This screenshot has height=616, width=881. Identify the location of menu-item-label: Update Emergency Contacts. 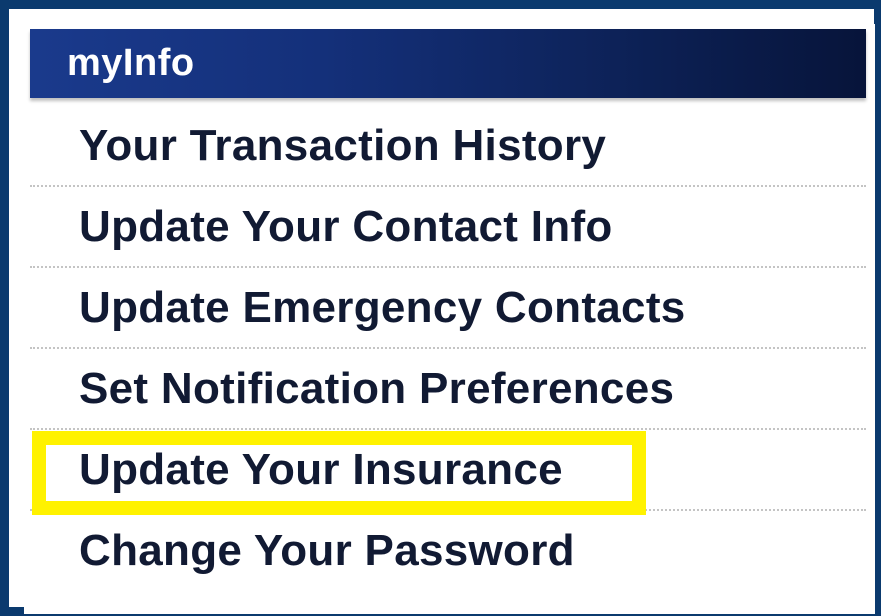
(382, 308).